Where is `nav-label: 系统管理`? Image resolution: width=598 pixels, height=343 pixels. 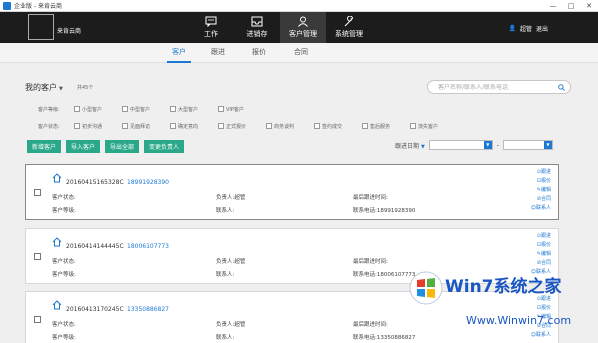 nav-label: 系统管理 is located at coordinates (349, 34).